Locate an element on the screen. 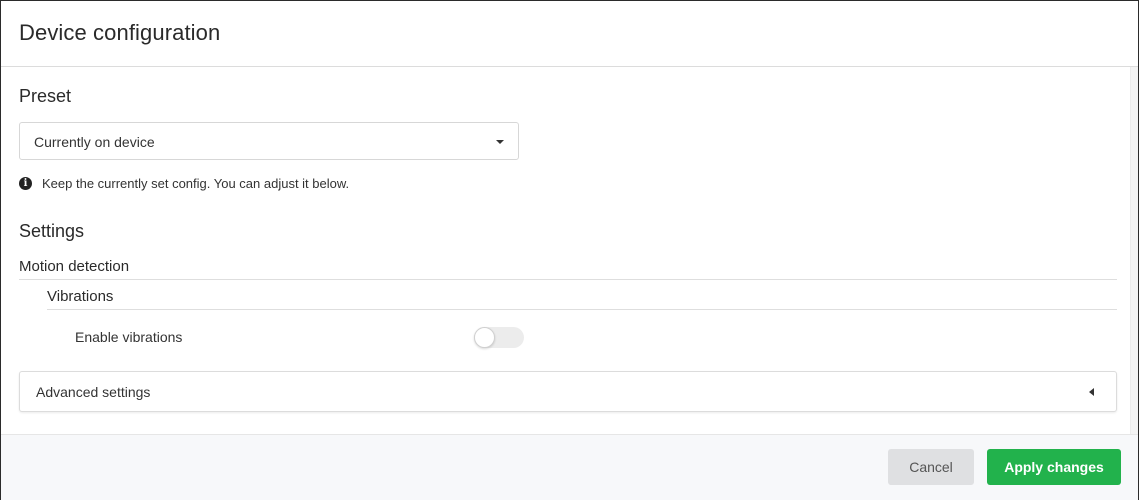 The image size is (1139, 500). advanced-settings-accordion: Advanced settings is located at coordinates (568, 391).